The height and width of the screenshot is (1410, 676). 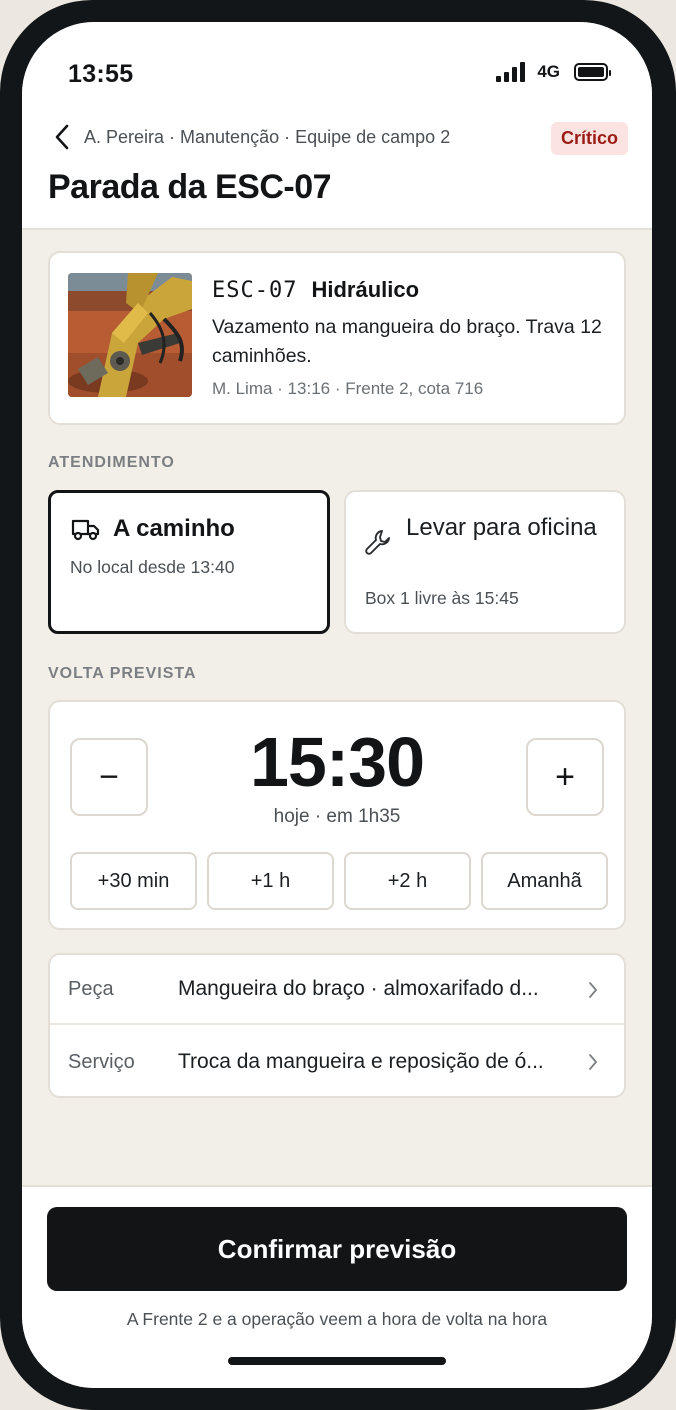 What do you see at coordinates (255, 290) in the screenshot?
I see `equipment-code: ESC-07` at bounding box center [255, 290].